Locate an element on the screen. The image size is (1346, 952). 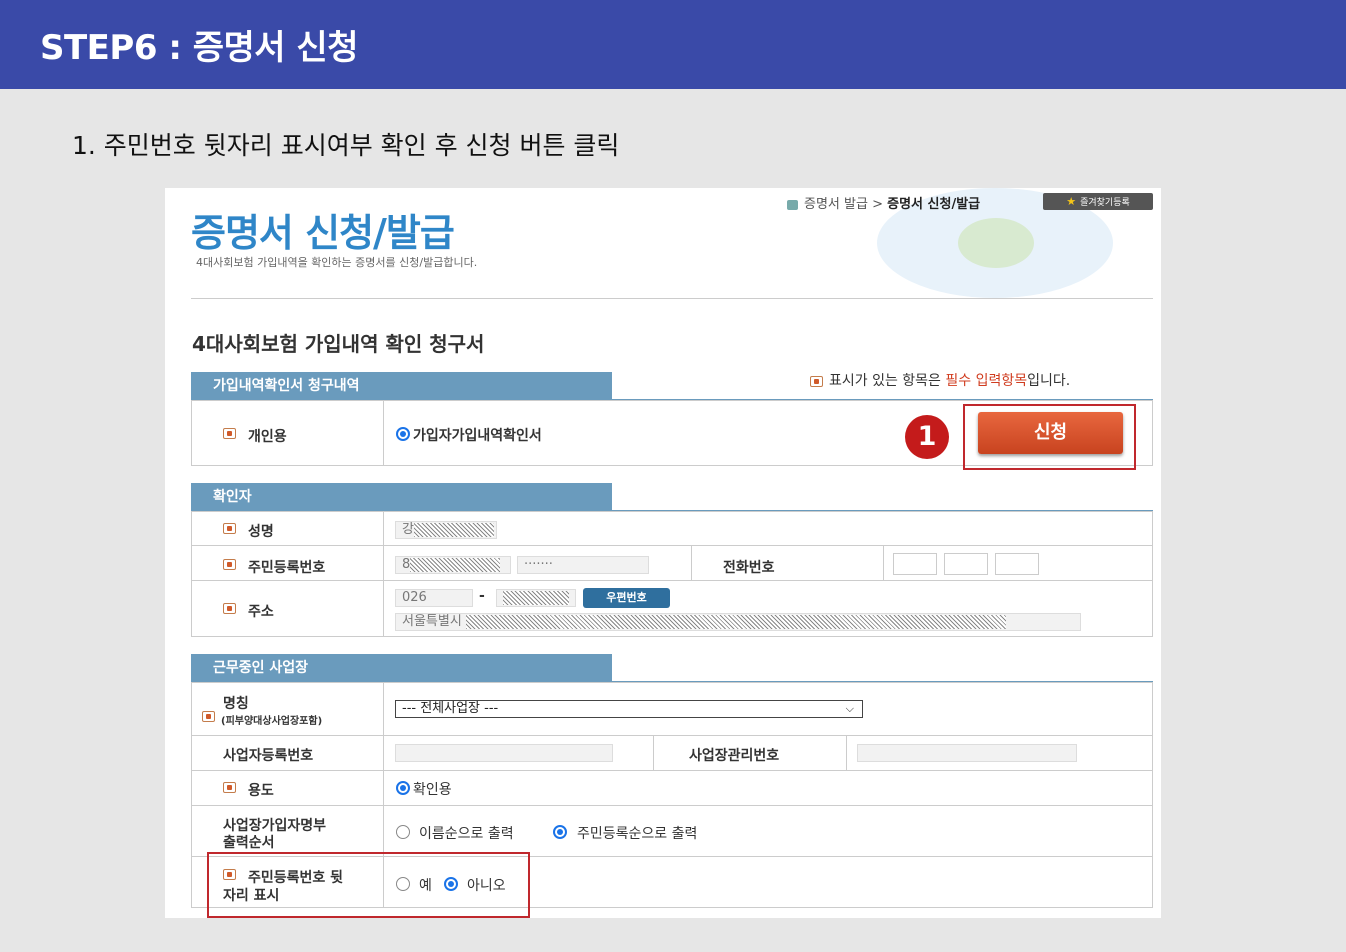
page-title: 증명서 신청/발급 is located at coordinates (323, 233).